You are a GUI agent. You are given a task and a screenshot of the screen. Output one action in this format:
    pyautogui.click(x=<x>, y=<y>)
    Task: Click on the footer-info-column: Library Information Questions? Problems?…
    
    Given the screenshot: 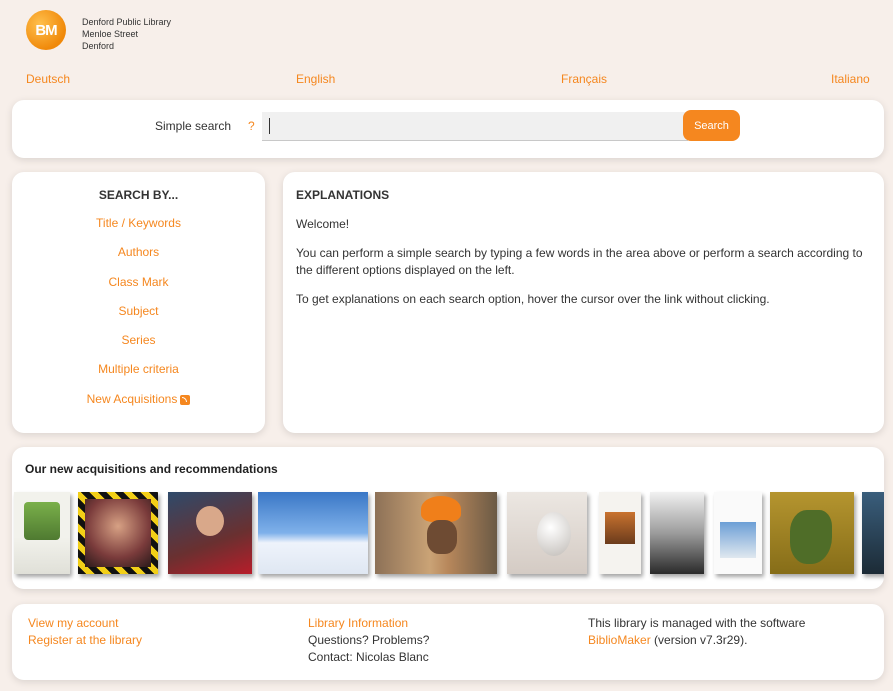 What is the action you would take?
    pyautogui.click(x=368, y=640)
    